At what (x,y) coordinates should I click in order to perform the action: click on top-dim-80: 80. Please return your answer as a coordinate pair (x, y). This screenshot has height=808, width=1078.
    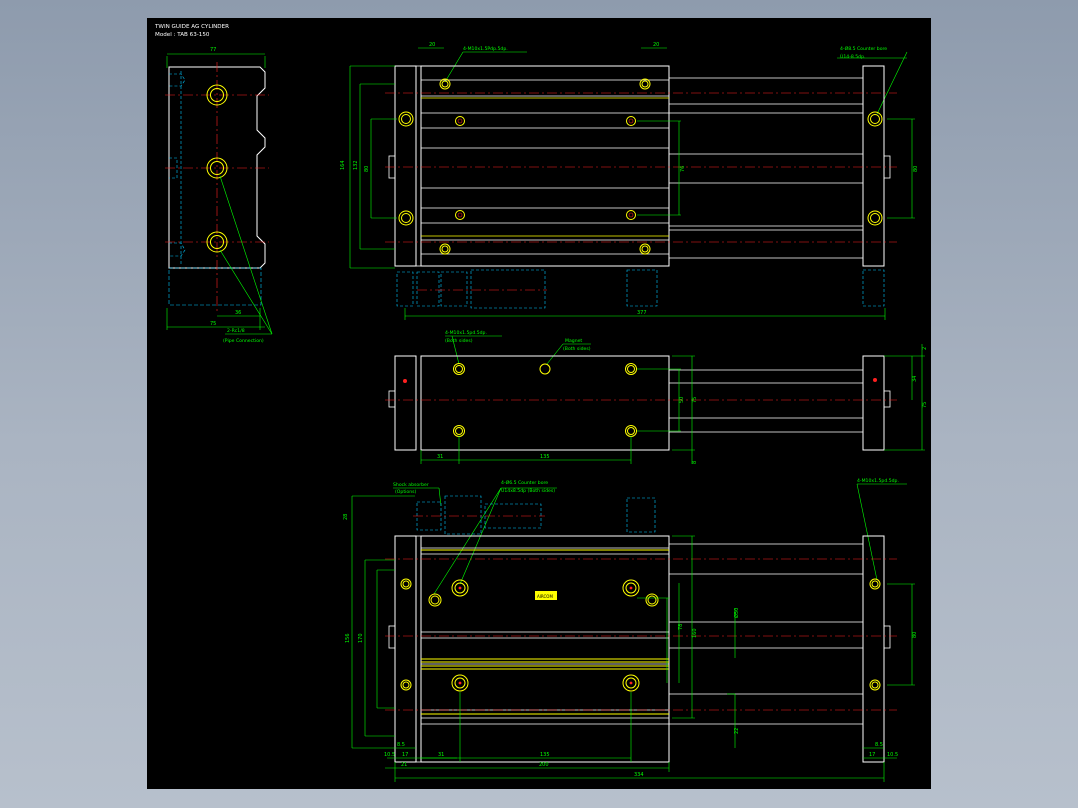
    Looking at the image, I should click on (367, 169).